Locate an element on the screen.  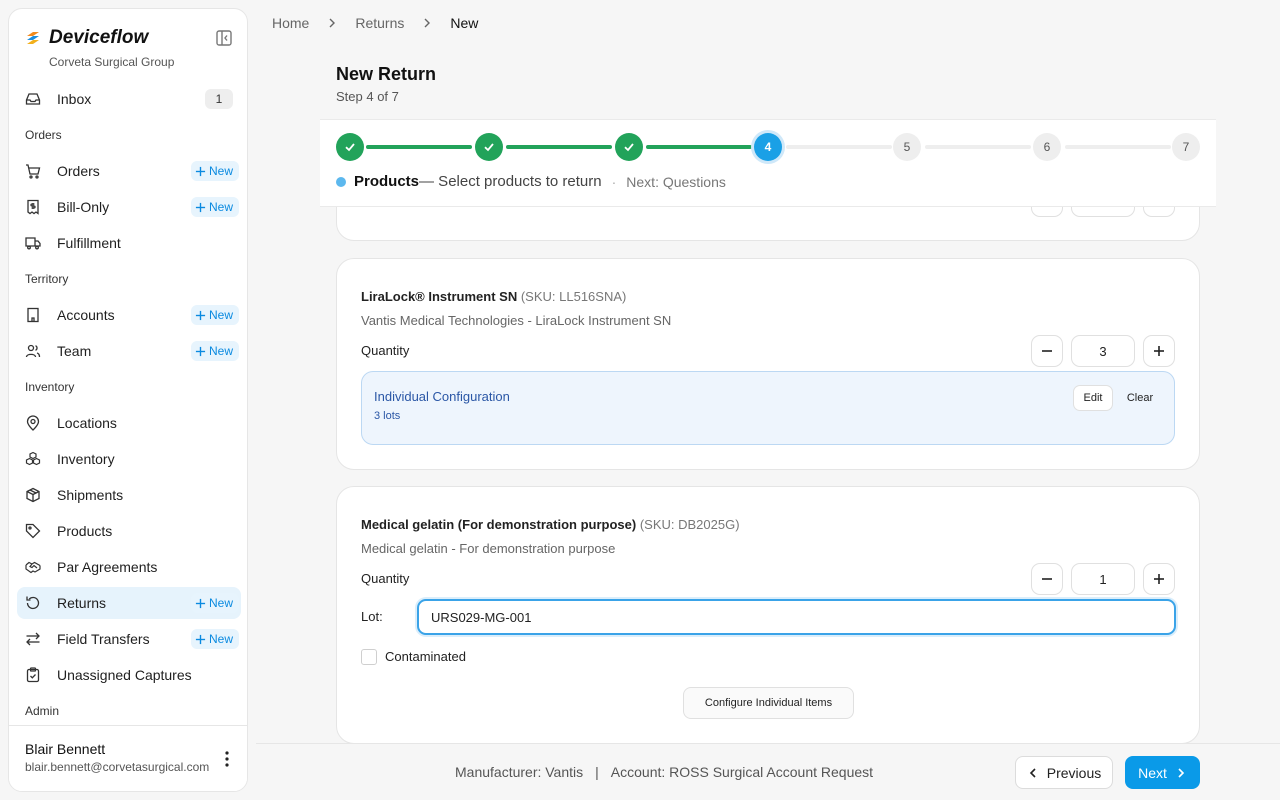
boxes-icon is located at coordinates (33, 458).